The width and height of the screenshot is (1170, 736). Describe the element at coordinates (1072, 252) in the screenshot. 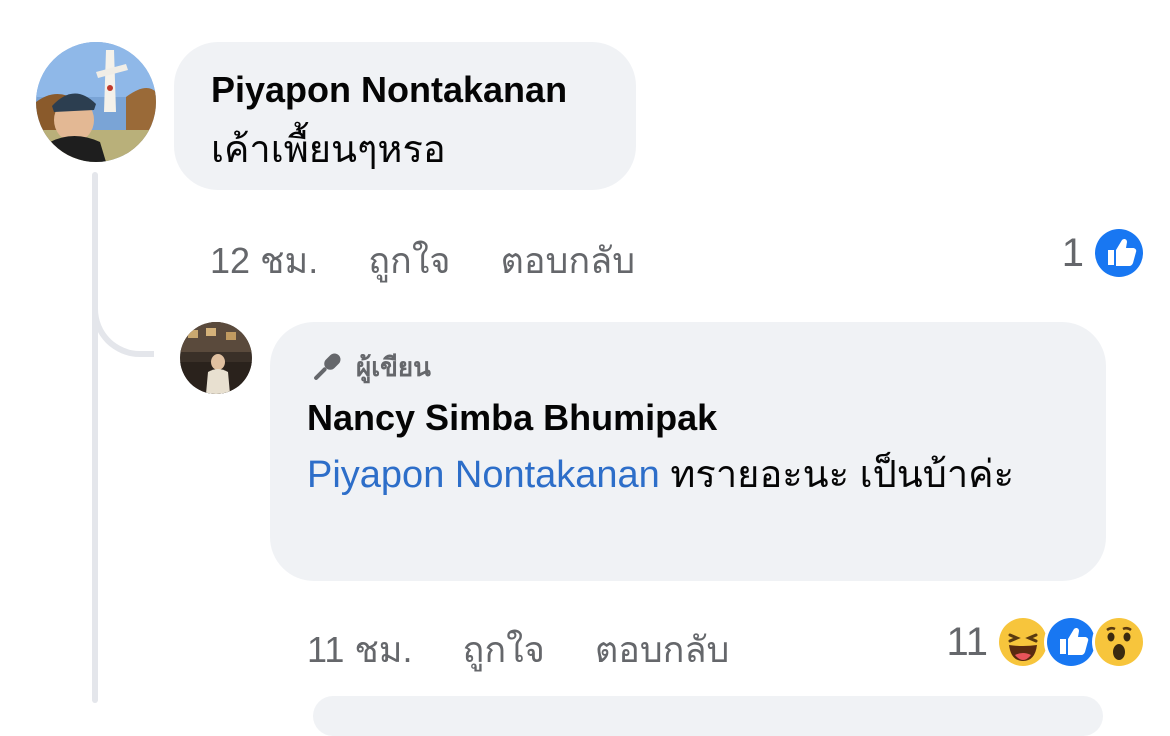

I see `reaction-count: 1` at that location.